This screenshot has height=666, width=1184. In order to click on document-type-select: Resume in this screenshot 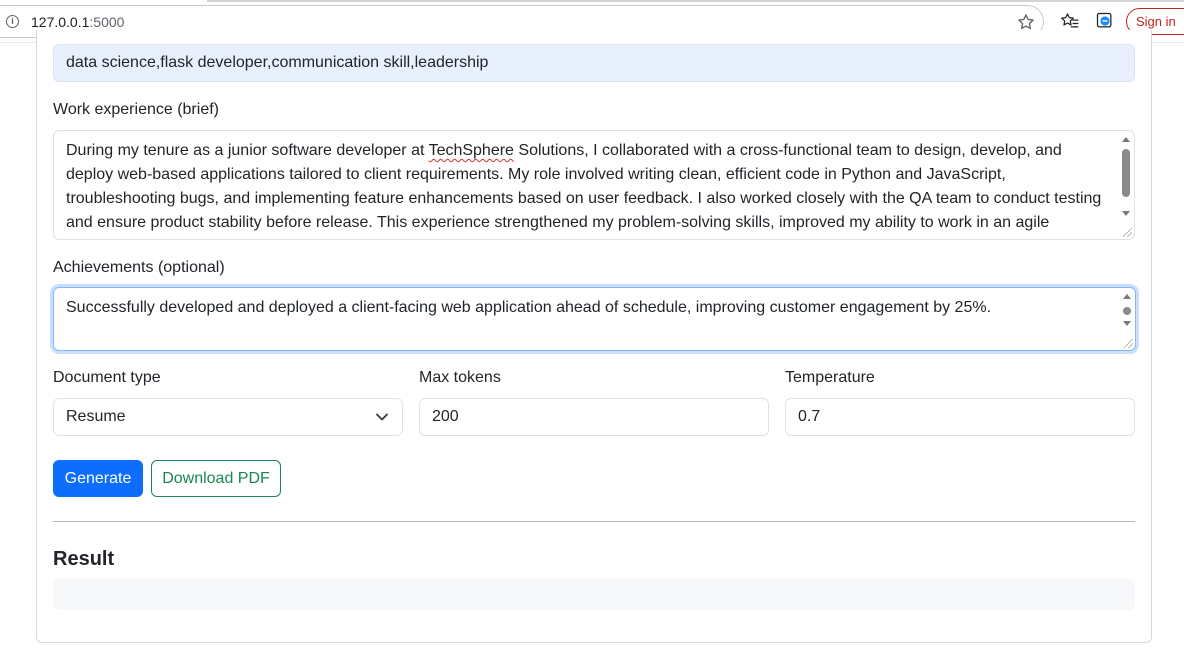, I will do `click(228, 417)`.